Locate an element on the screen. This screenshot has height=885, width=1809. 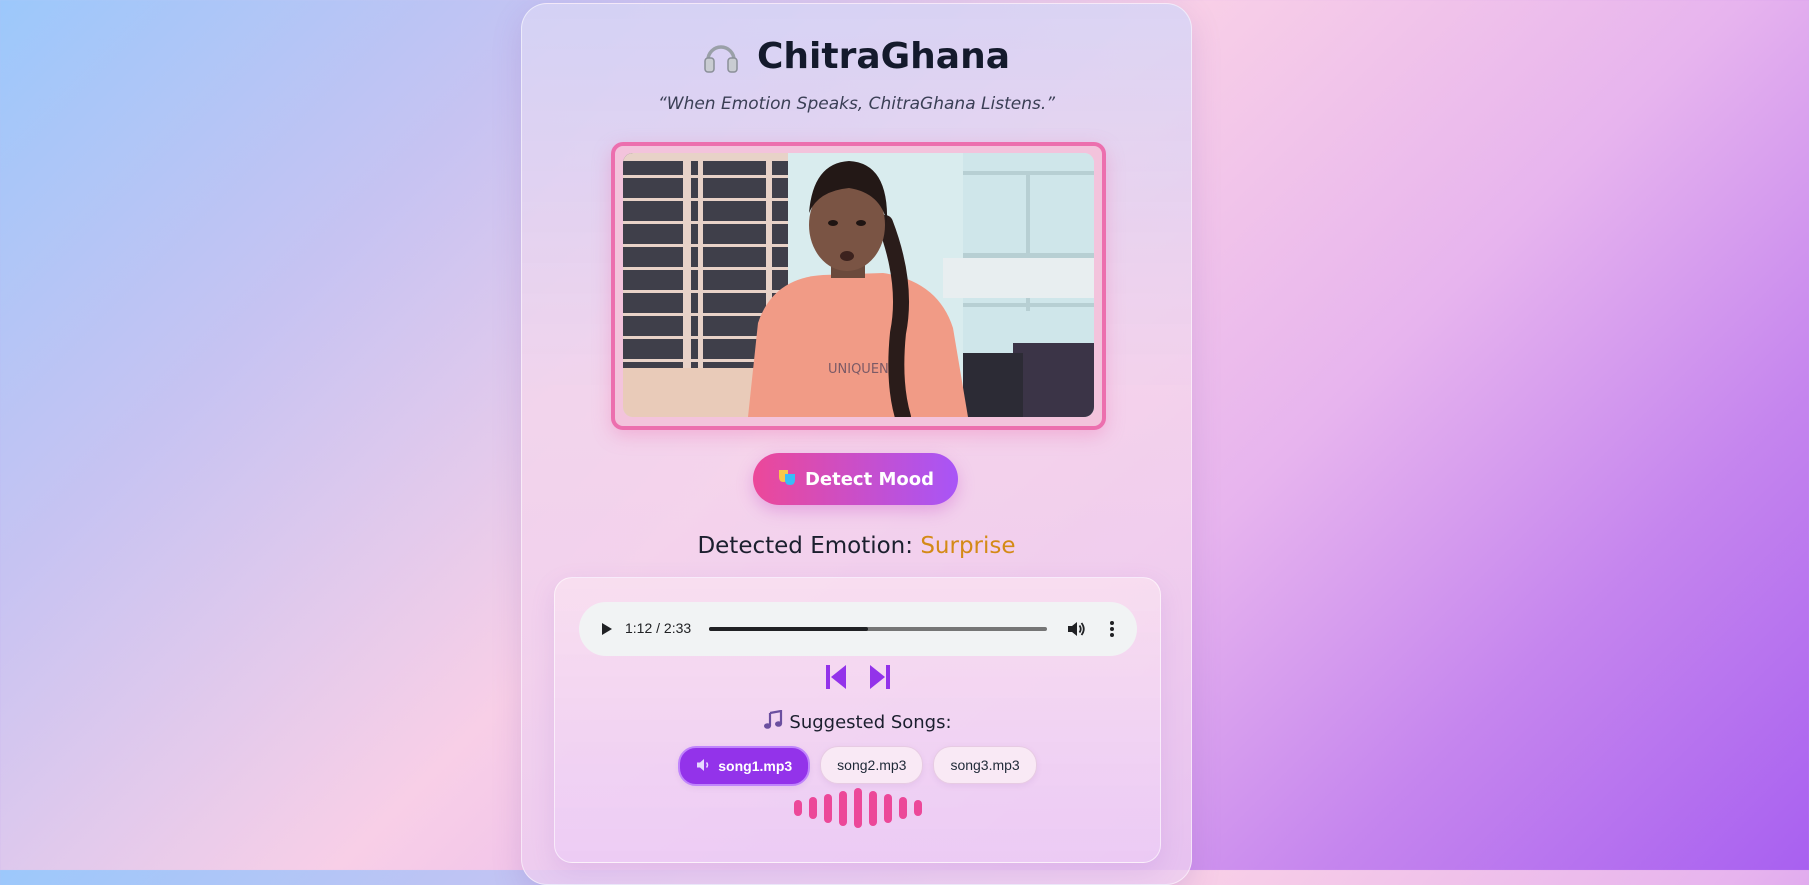
song-chip-2: song2.mp3 is located at coordinates (872, 765).